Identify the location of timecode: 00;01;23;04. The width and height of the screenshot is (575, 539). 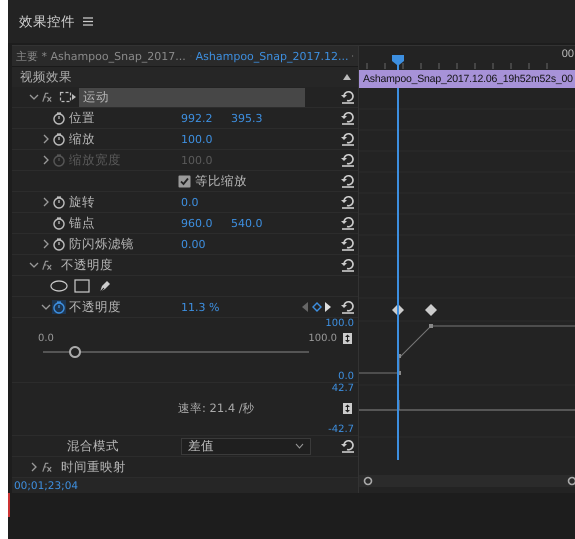
(46, 486).